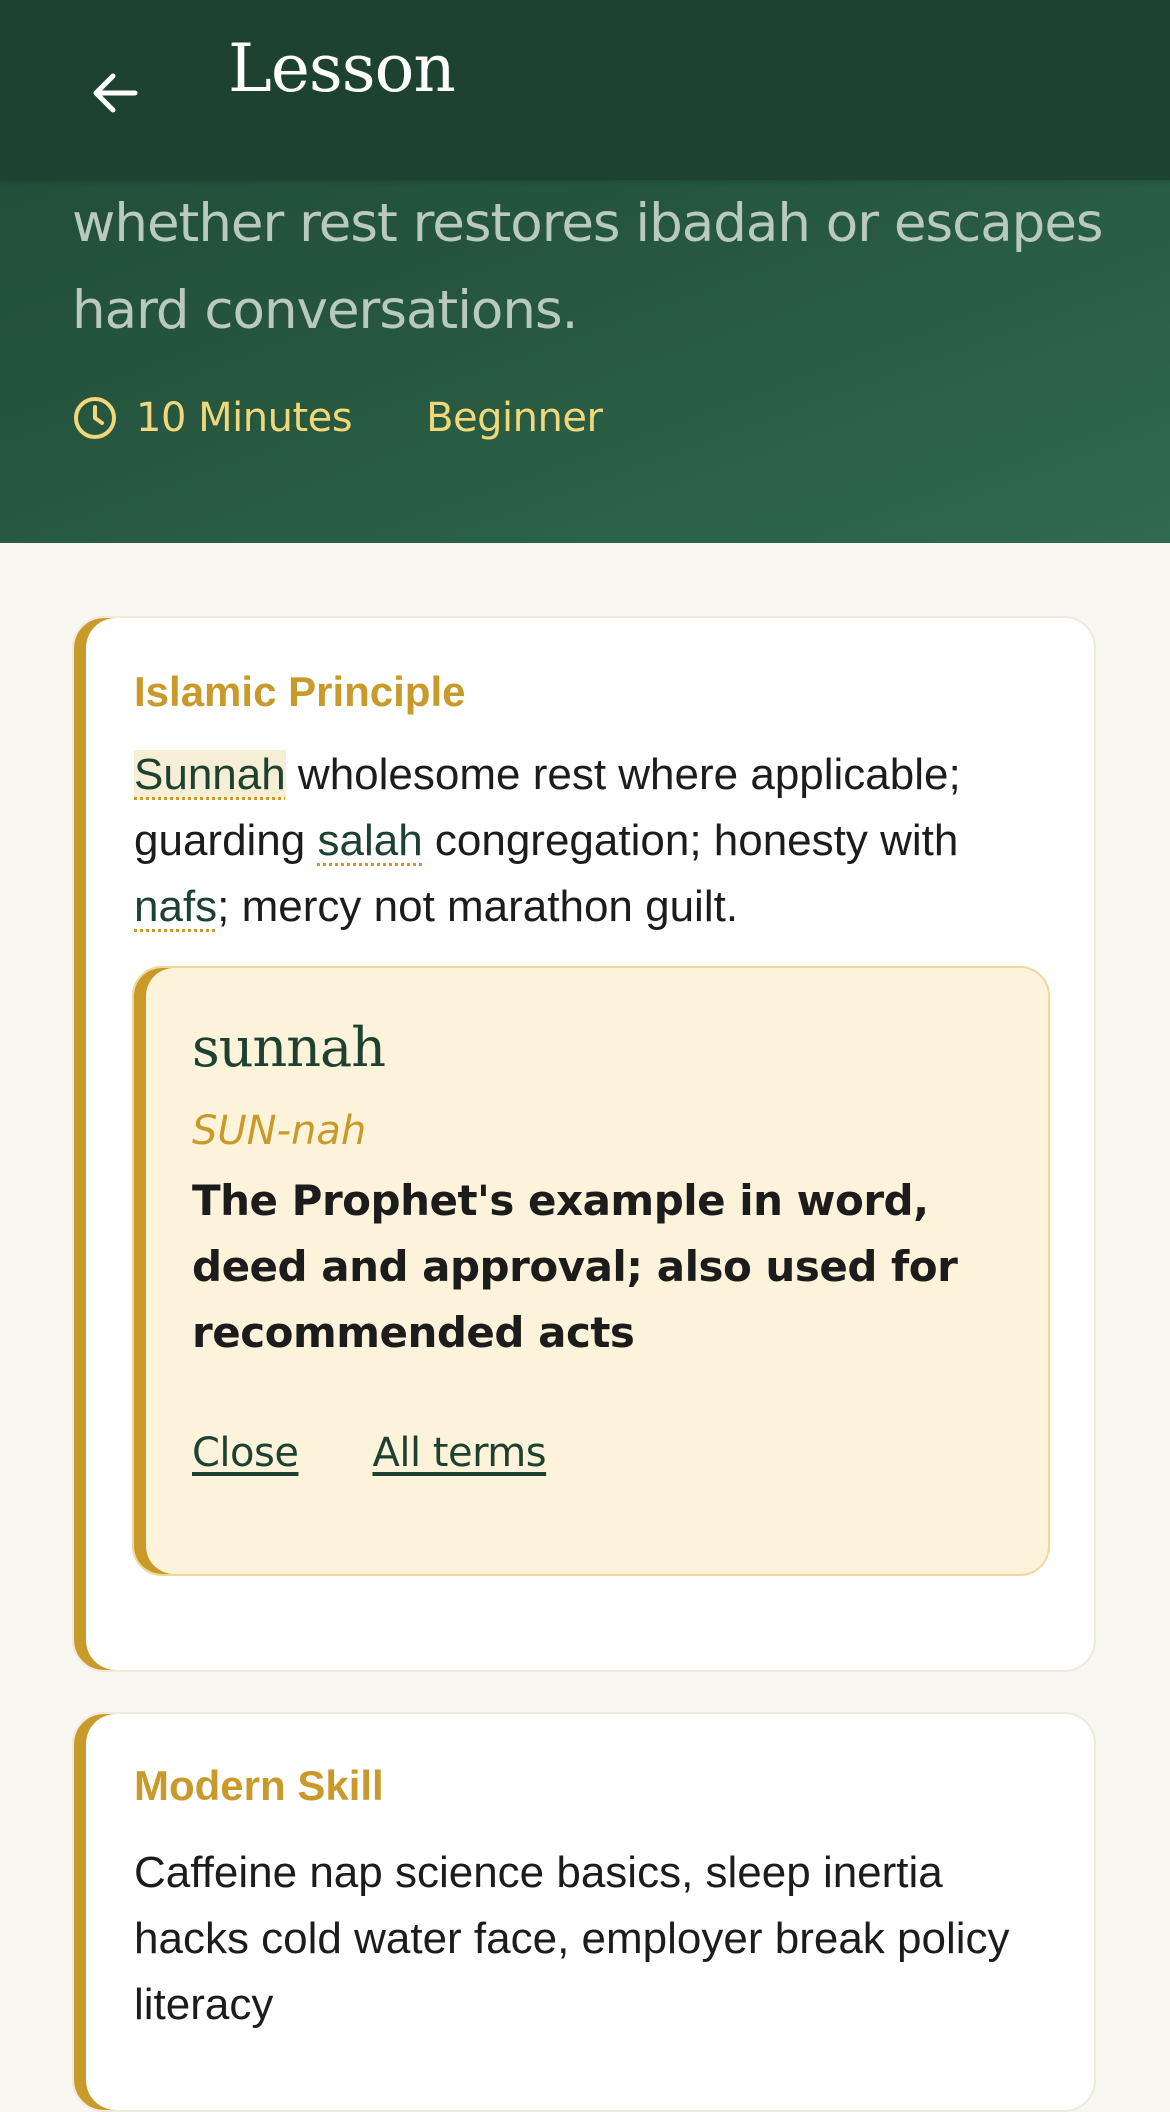 Image resolution: width=1170 pixels, height=2112 pixels. What do you see at coordinates (175, 906) in the screenshot?
I see `term-nafs: nafs` at bounding box center [175, 906].